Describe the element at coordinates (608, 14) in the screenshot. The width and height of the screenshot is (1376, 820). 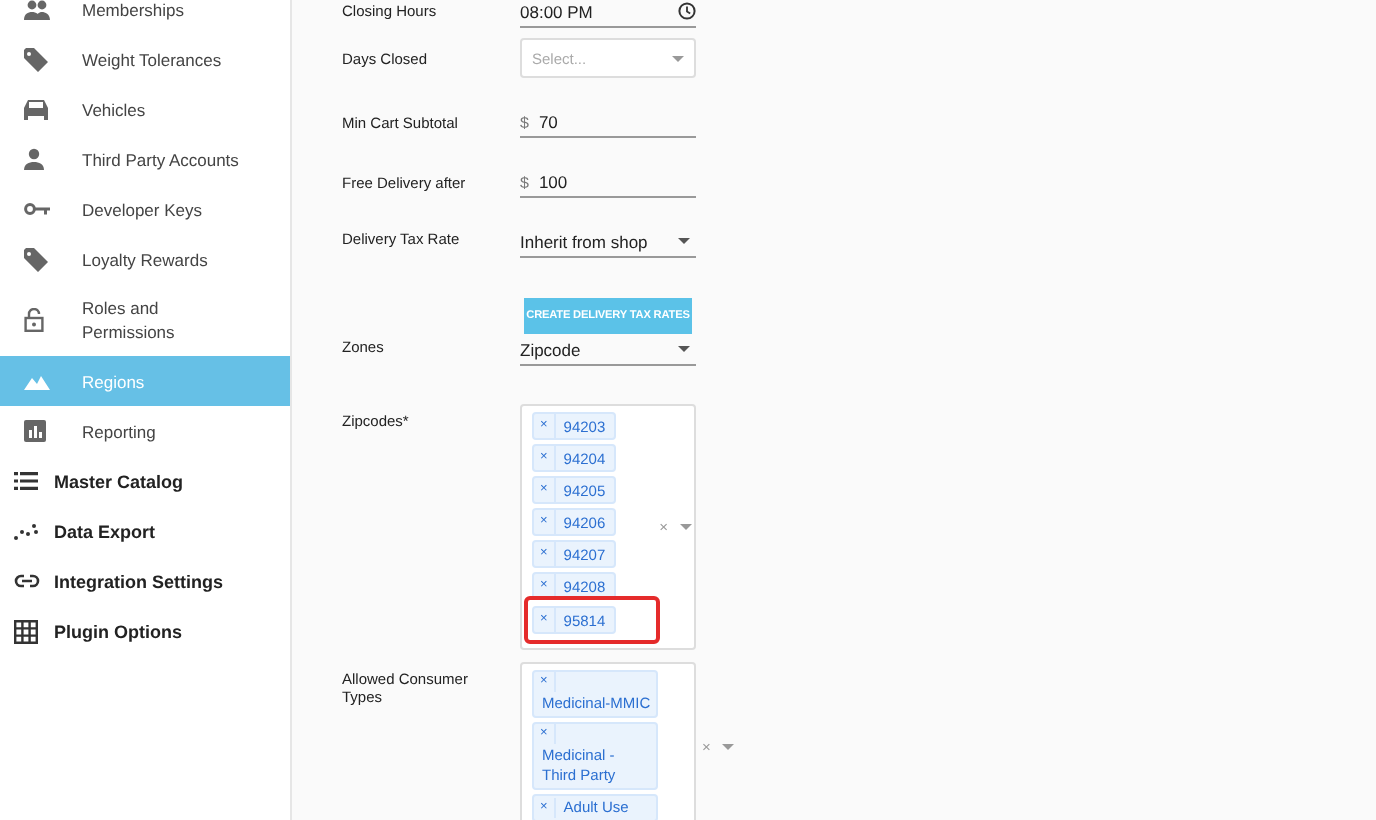
I see `time-field: 08:00 PM` at that location.